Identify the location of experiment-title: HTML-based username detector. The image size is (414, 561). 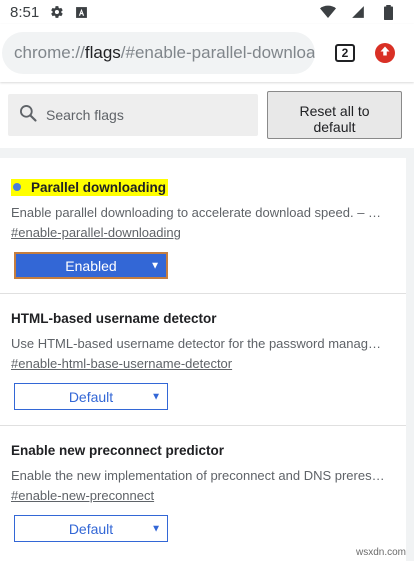
(114, 318).